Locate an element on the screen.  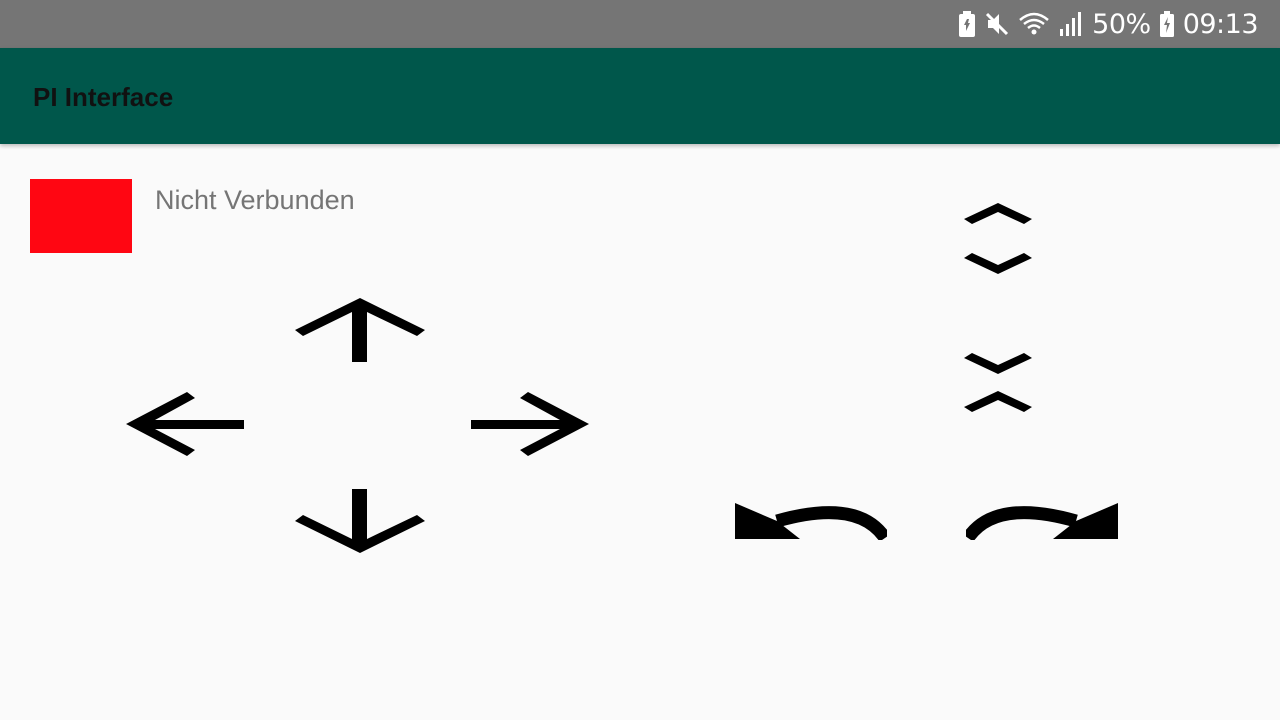
collapse-icon is located at coordinates (998, 382).